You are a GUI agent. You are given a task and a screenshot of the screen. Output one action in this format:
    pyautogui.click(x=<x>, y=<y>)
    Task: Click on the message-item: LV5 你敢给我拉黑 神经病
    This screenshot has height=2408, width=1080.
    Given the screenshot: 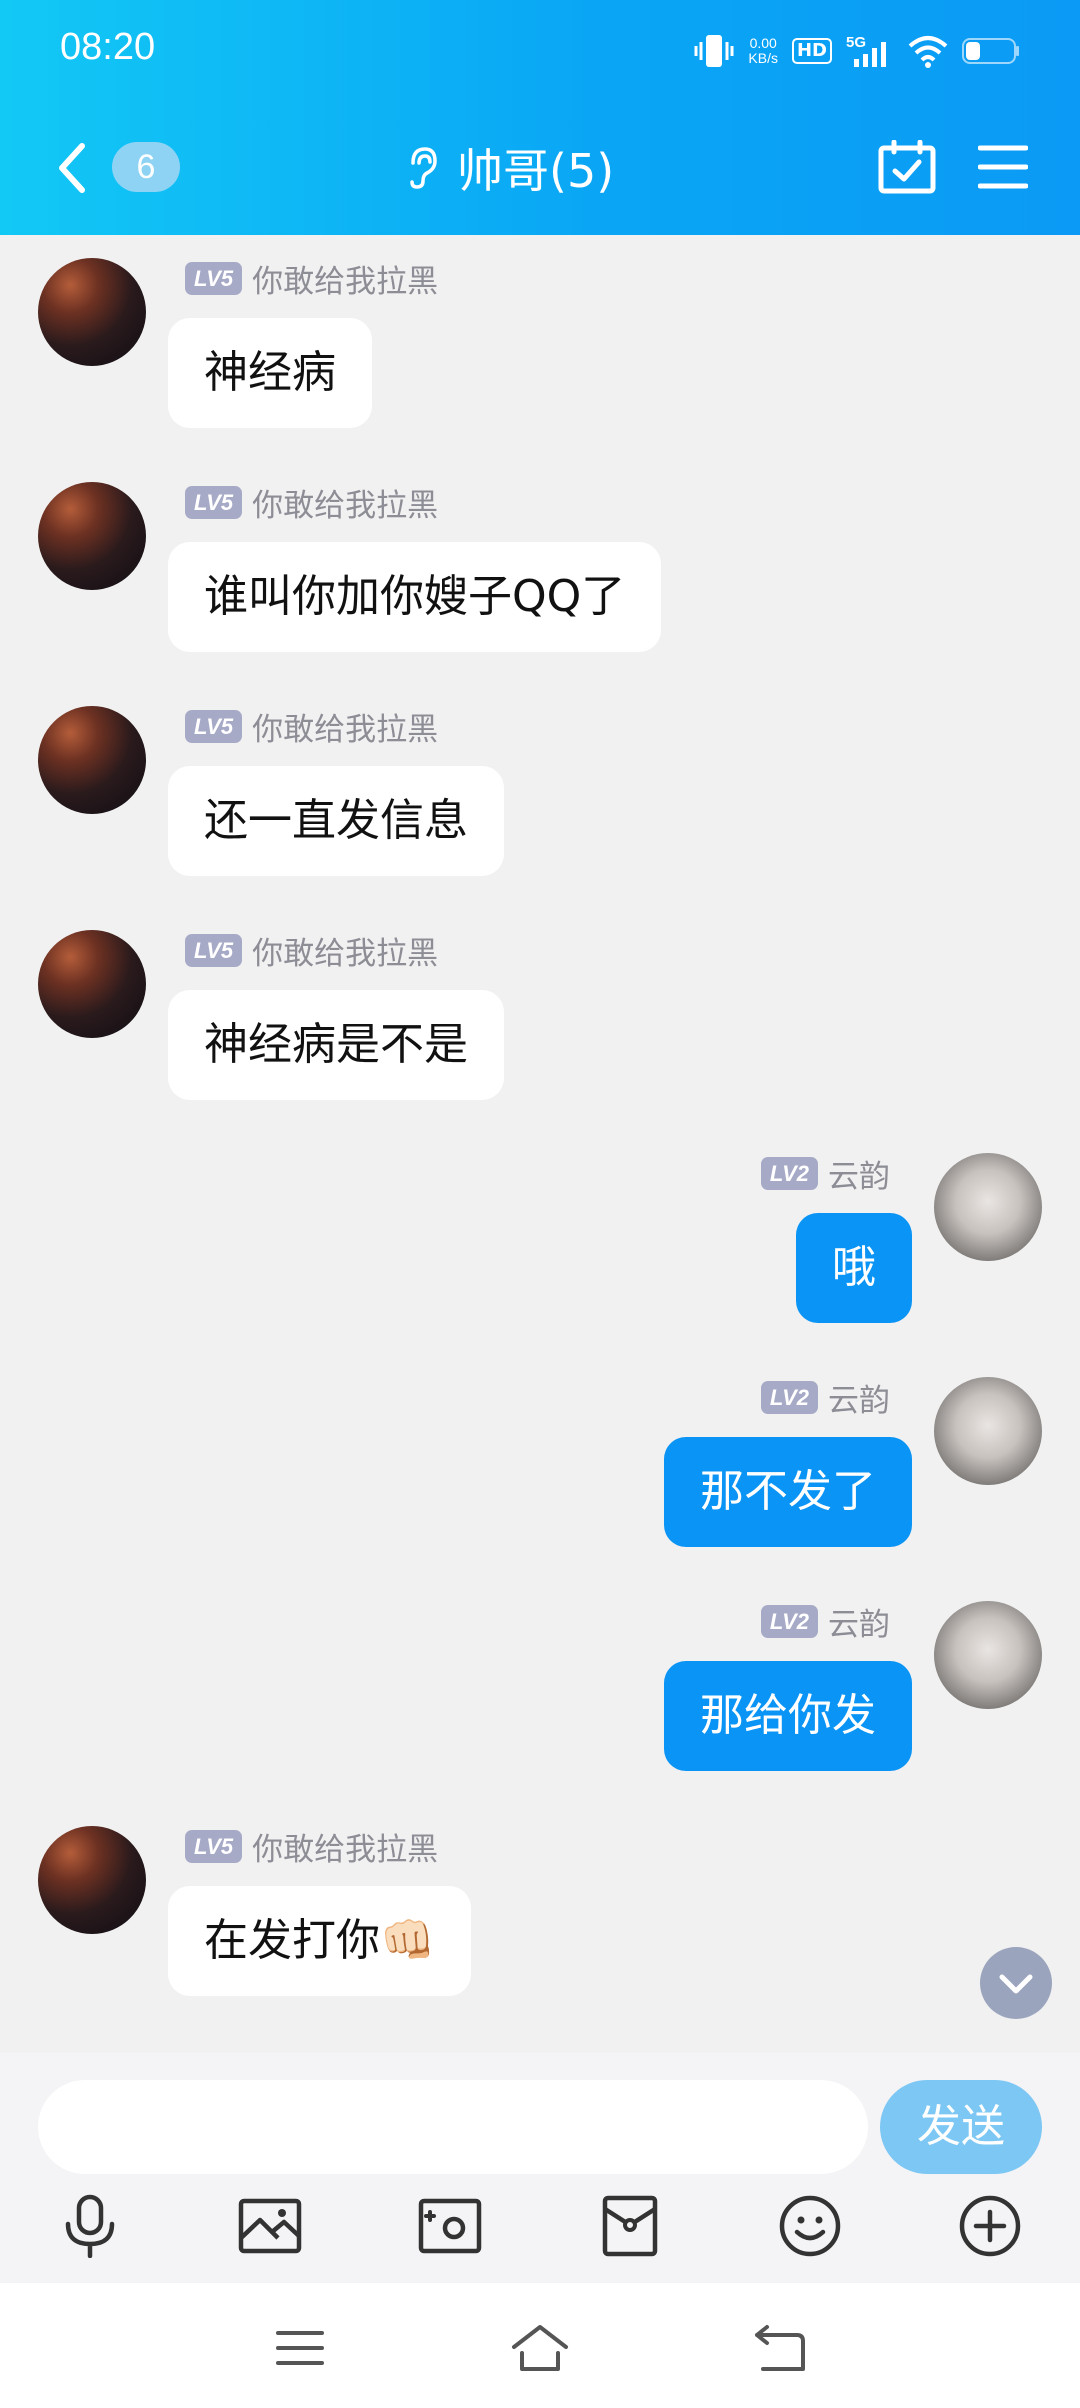 What is the action you would take?
    pyautogui.click(x=540, y=343)
    